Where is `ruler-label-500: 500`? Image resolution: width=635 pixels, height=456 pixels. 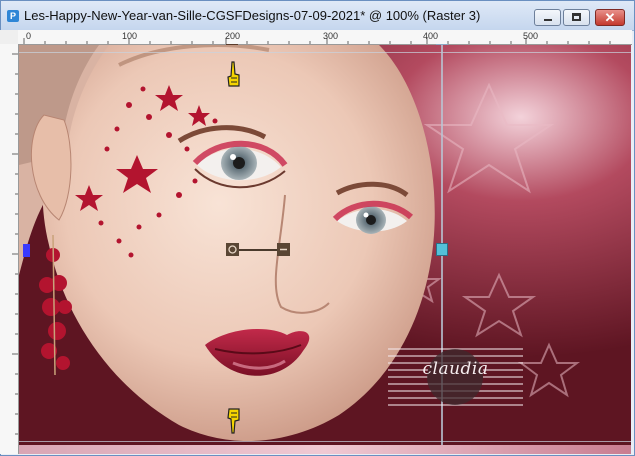 ruler-label-500: 500 is located at coordinates (531, 36).